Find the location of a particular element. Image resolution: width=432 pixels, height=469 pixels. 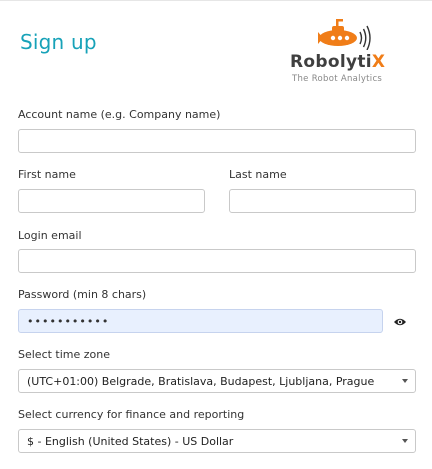

robolytix-logo: RobolytiX The Robot Analytics is located at coordinates (344, 57).